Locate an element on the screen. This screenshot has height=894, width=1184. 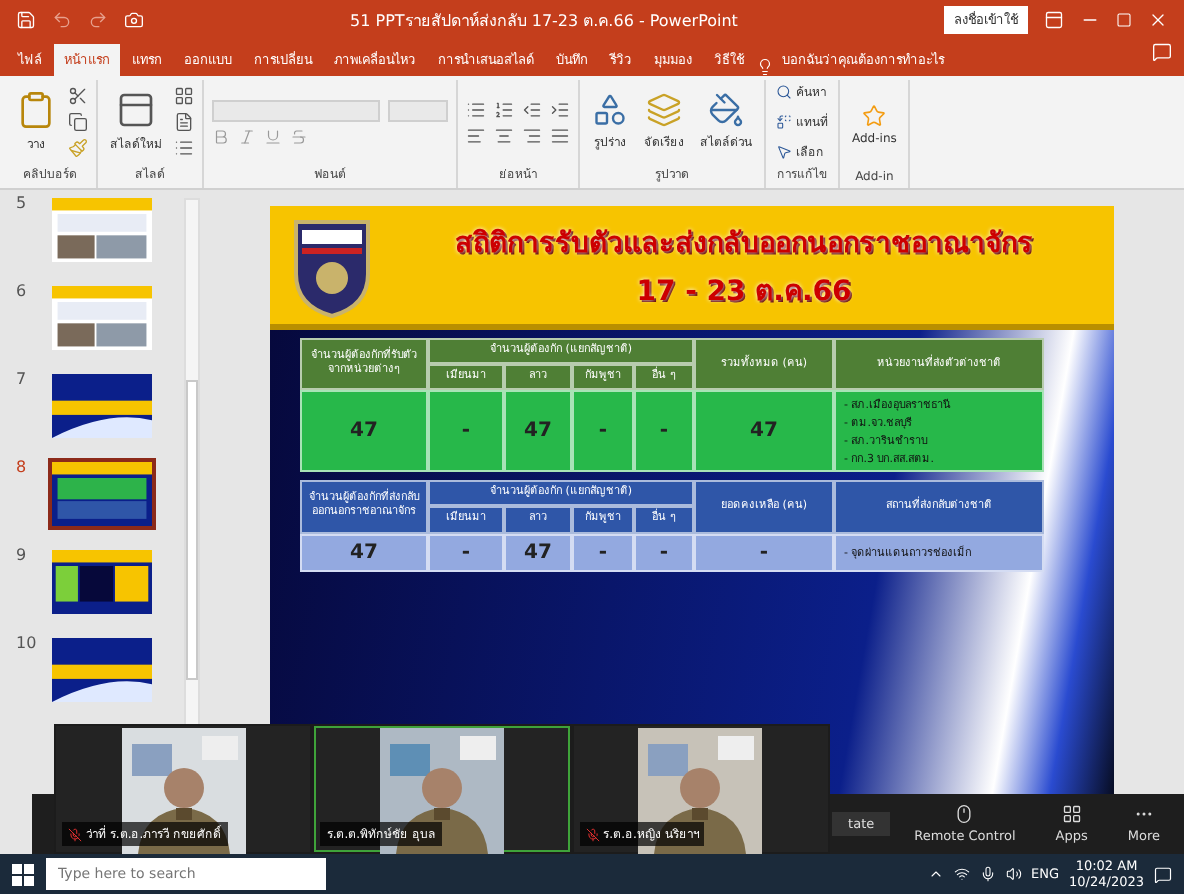
strikethrough-icon is located at coordinates (299, 136).